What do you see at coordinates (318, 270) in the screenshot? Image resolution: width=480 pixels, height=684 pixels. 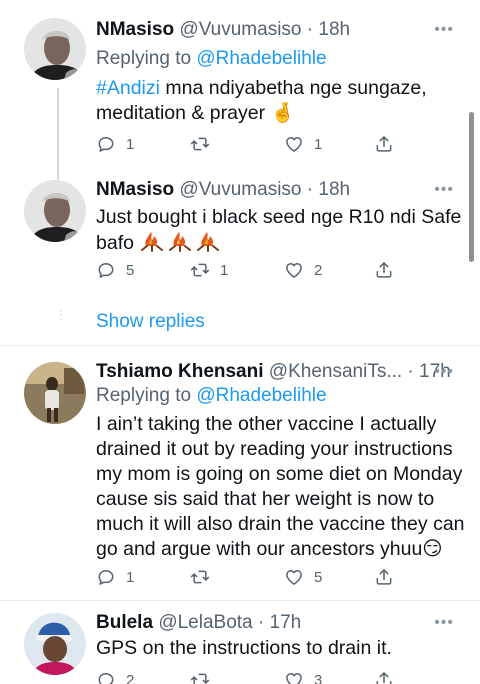 I see `like-count: 2` at bounding box center [318, 270].